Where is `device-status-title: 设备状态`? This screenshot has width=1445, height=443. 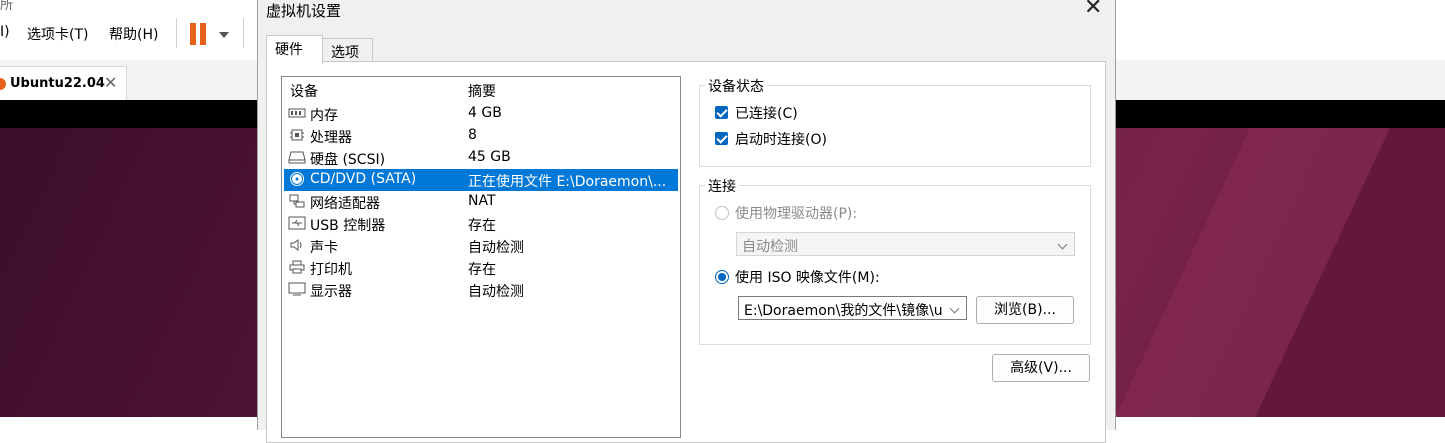 device-status-title: 设备状态 is located at coordinates (736, 86).